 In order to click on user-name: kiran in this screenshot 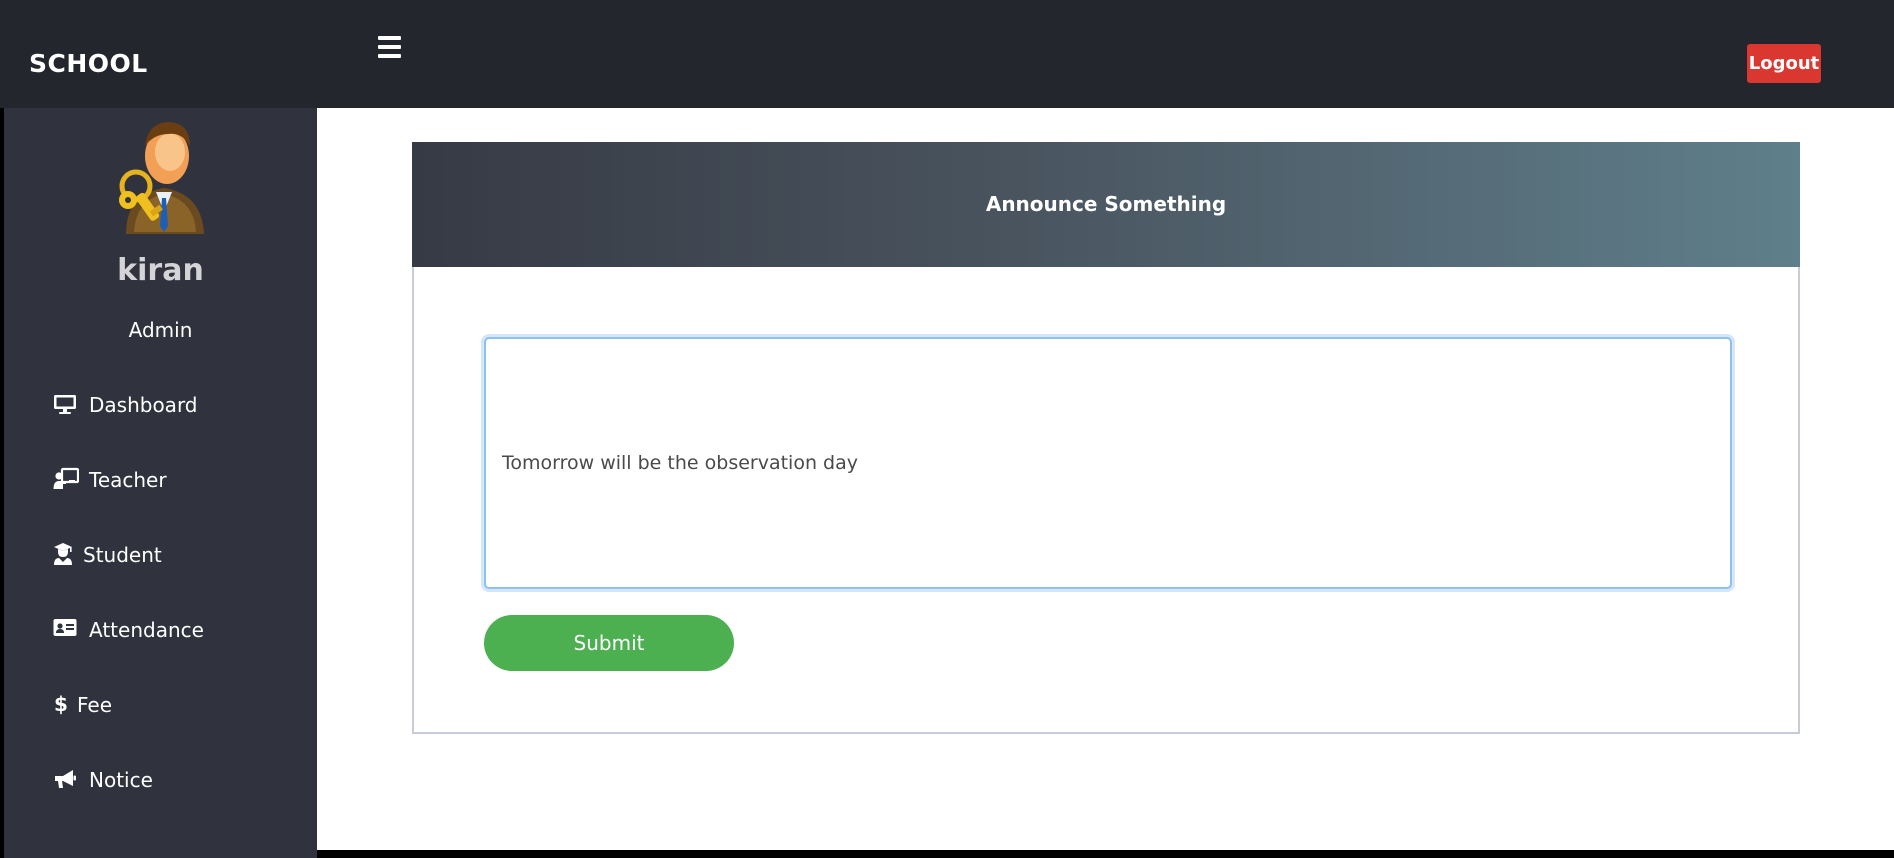, I will do `click(160, 270)`.